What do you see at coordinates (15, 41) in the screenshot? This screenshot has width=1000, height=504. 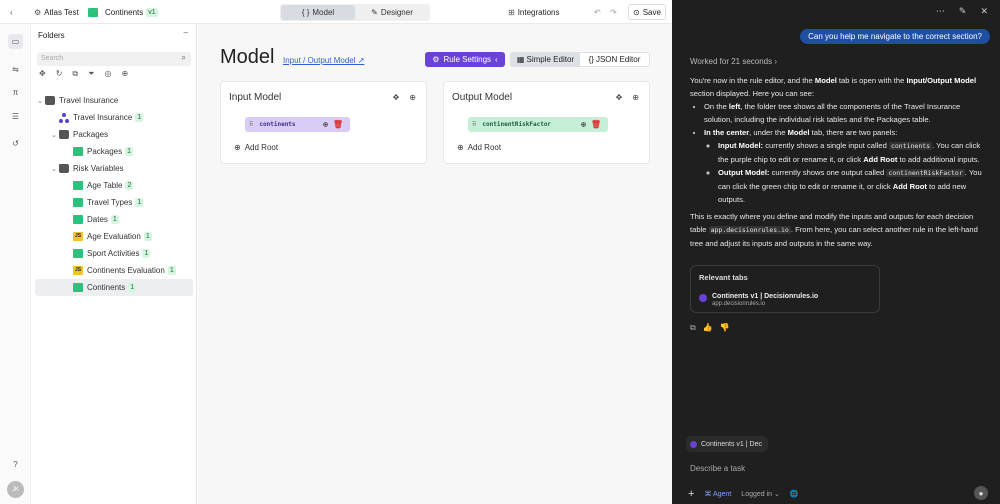 I see `folder-icon: ▭` at bounding box center [15, 41].